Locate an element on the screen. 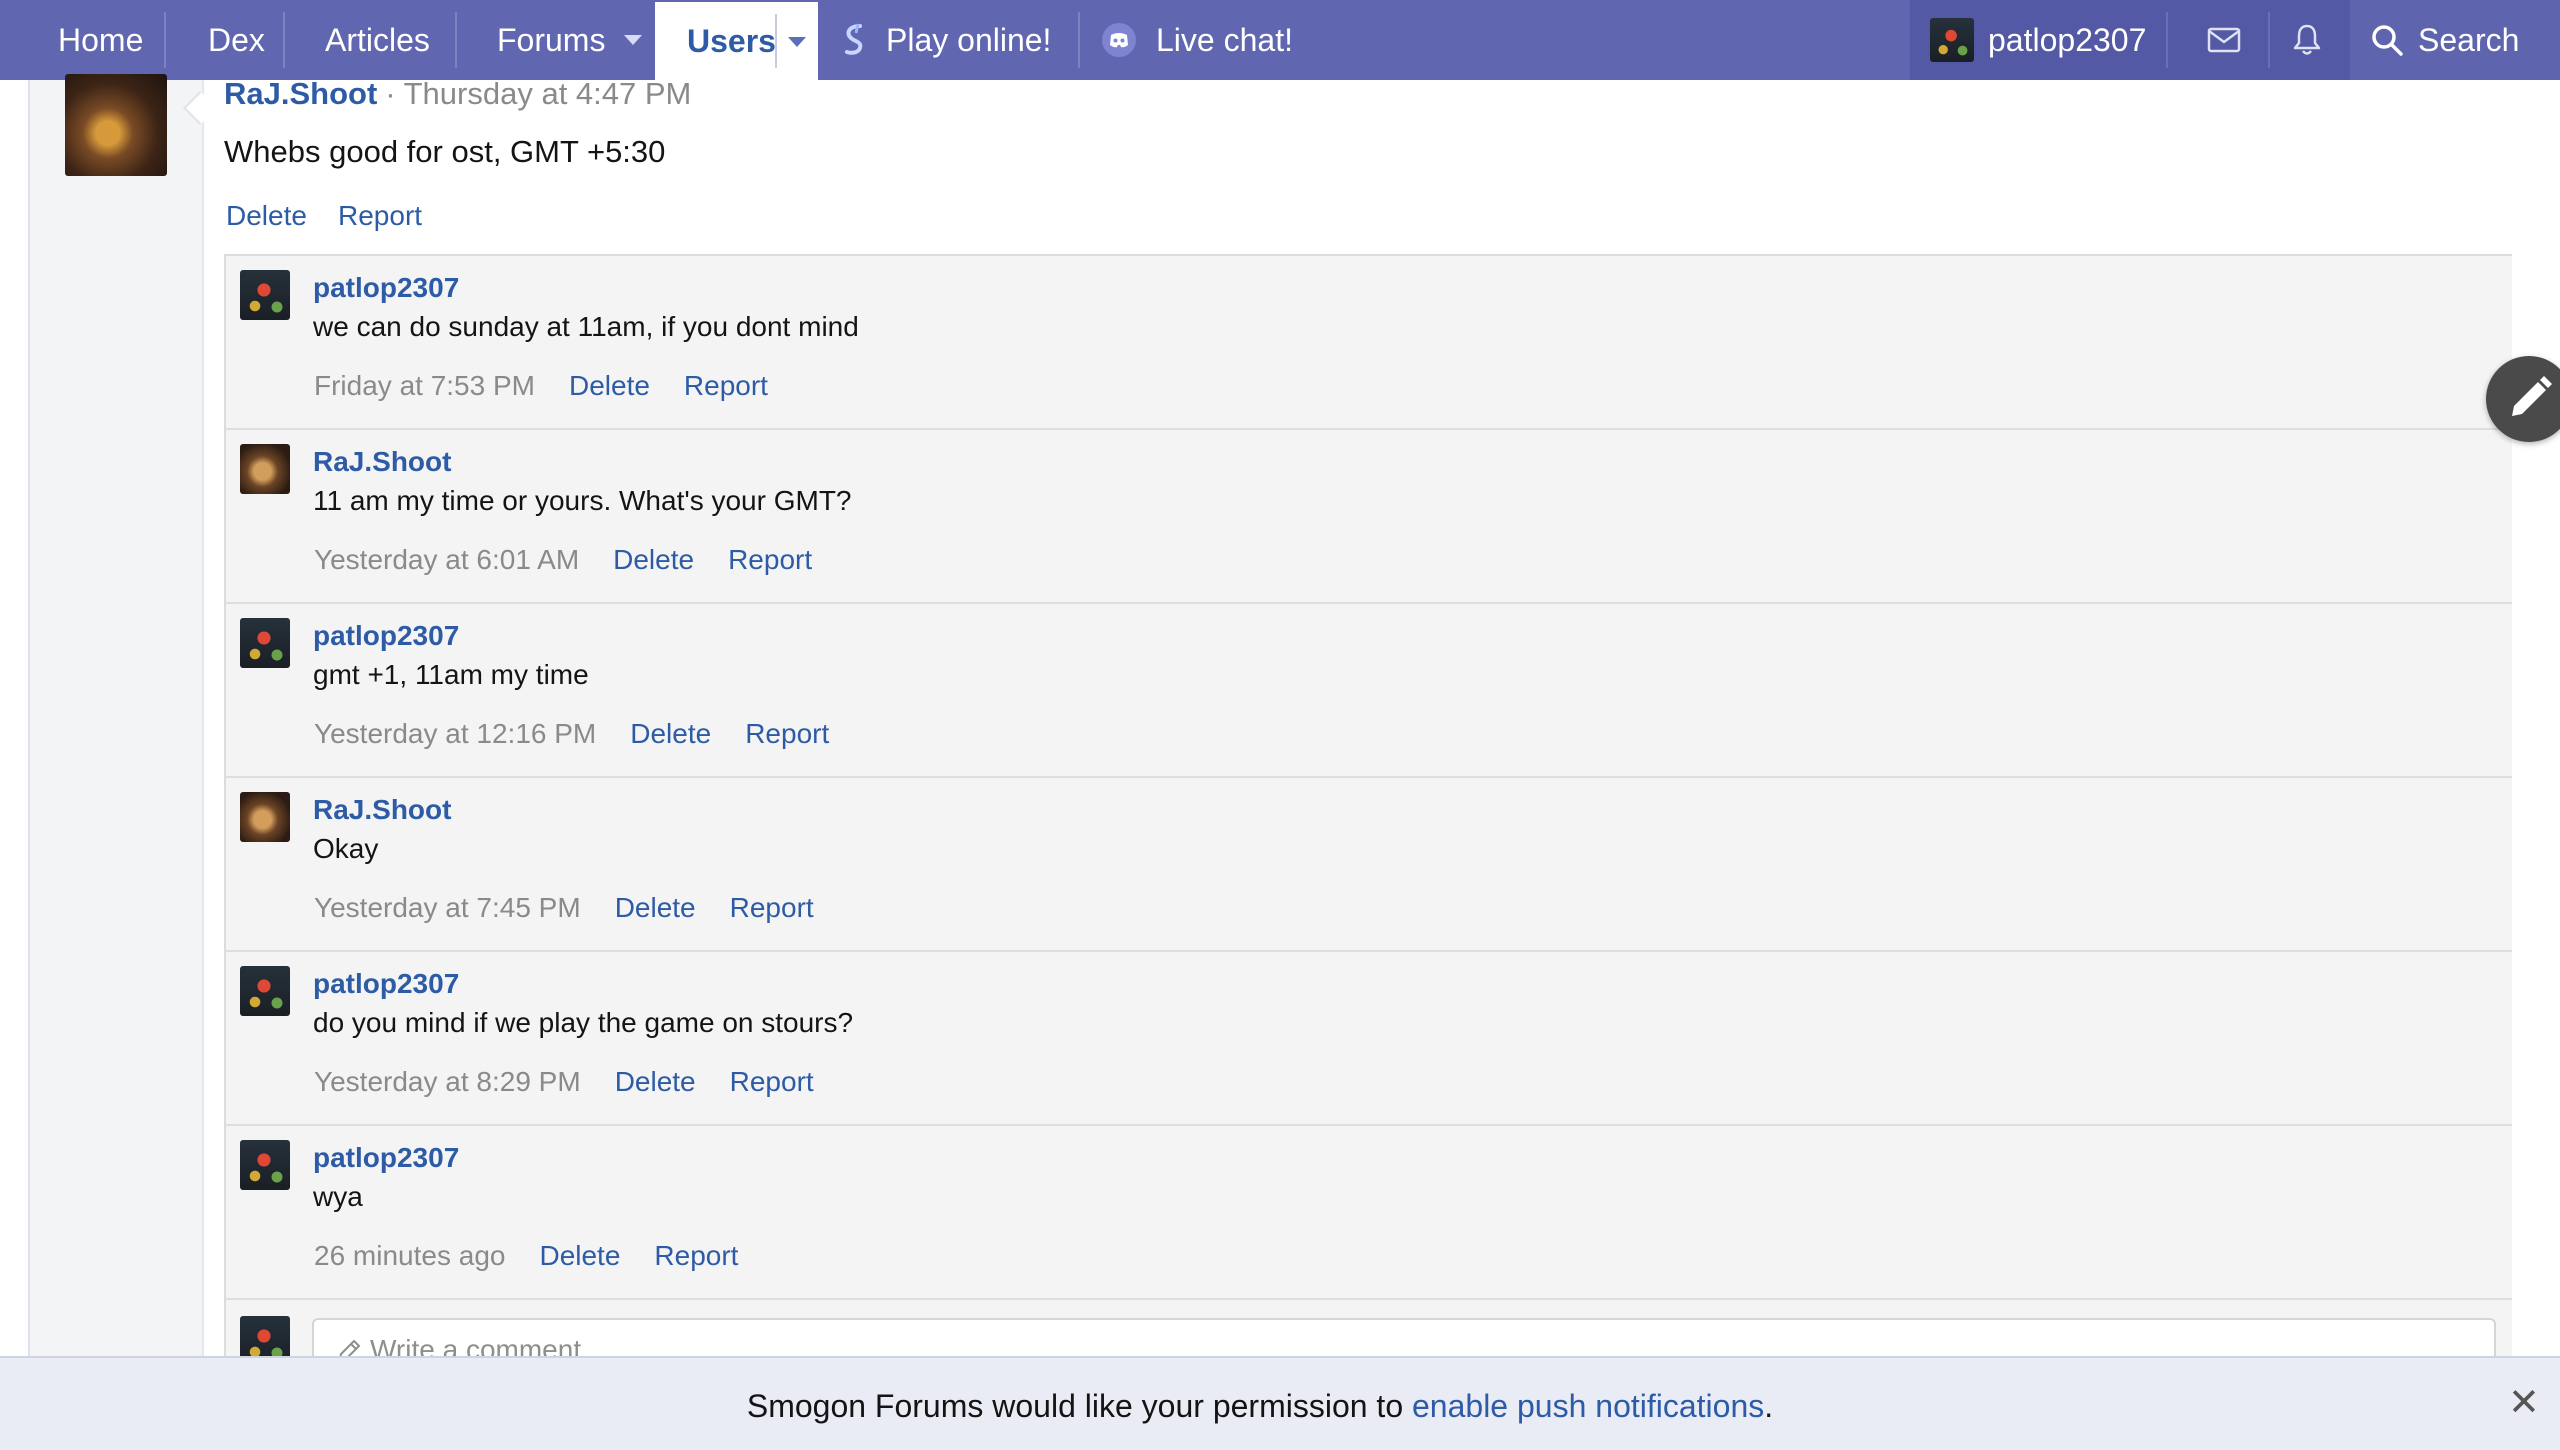 The height and width of the screenshot is (1450, 2560). nav-dex: Dex is located at coordinates (236, 40).